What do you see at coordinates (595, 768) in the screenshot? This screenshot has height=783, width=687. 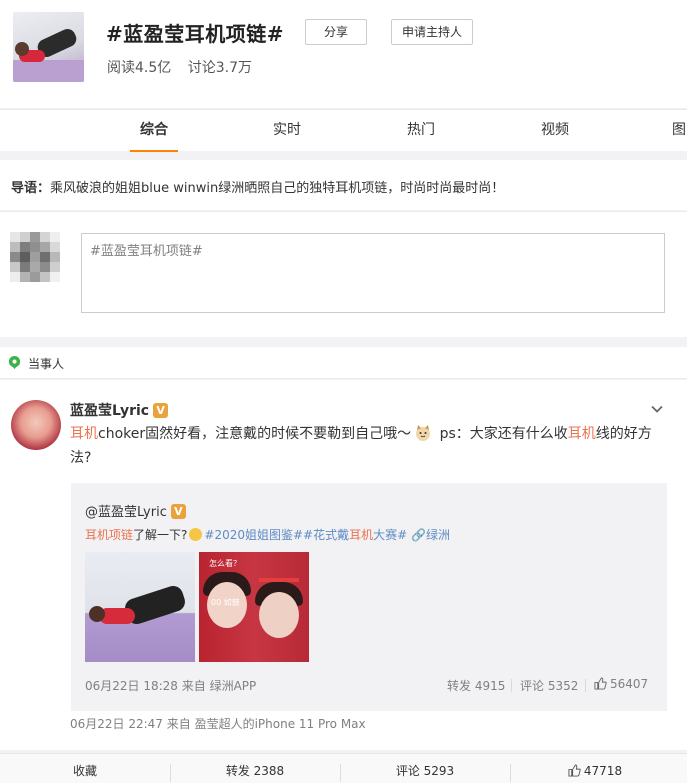 I see `like-button: 47718` at bounding box center [595, 768].